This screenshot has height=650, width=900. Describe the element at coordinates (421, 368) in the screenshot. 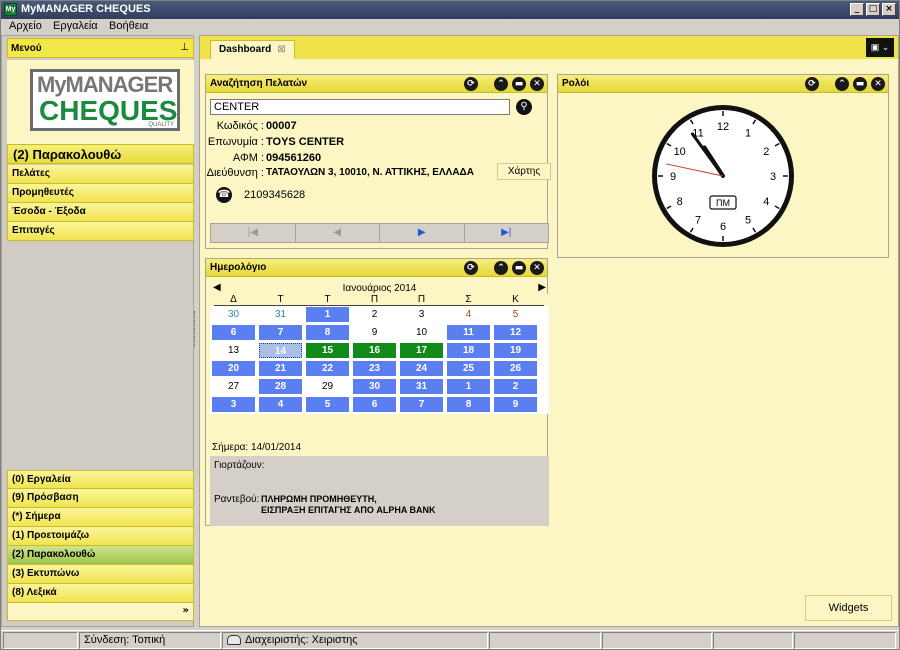

I see `calendar-day: 24` at that location.